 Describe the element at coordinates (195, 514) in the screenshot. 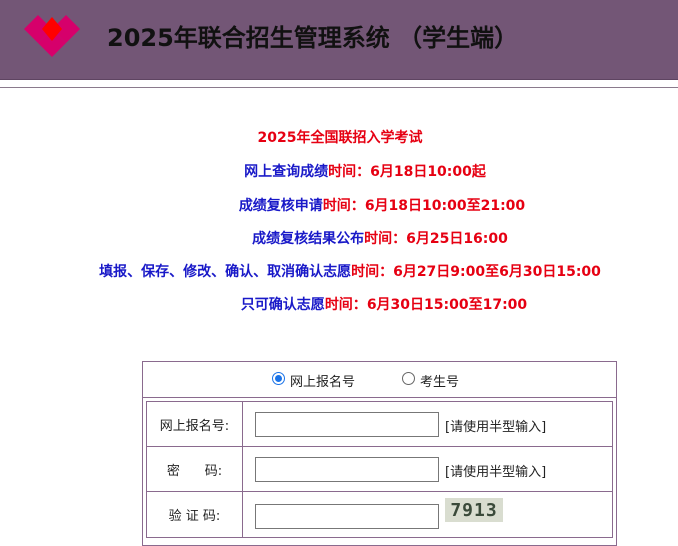

I see `field-label: 验 证 码:` at that location.